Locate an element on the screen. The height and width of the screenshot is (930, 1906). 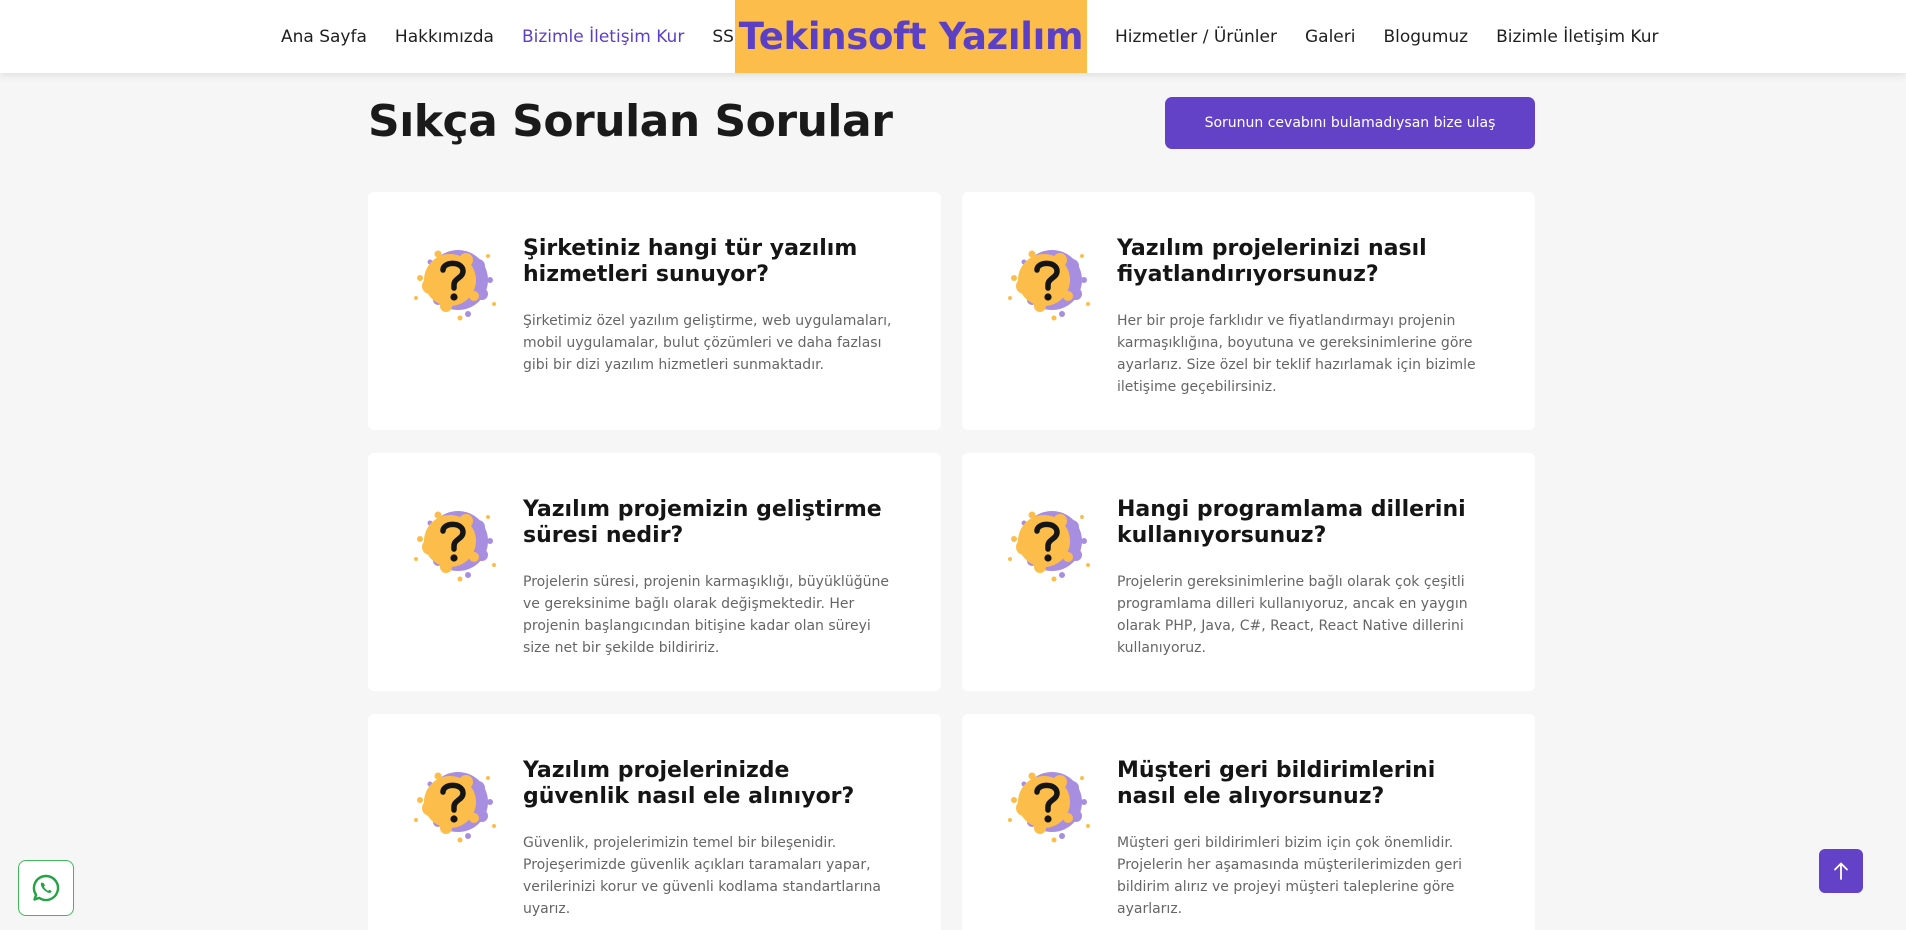
nav-services: Hizmetler / Ürünler is located at coordinates (1196, 37).